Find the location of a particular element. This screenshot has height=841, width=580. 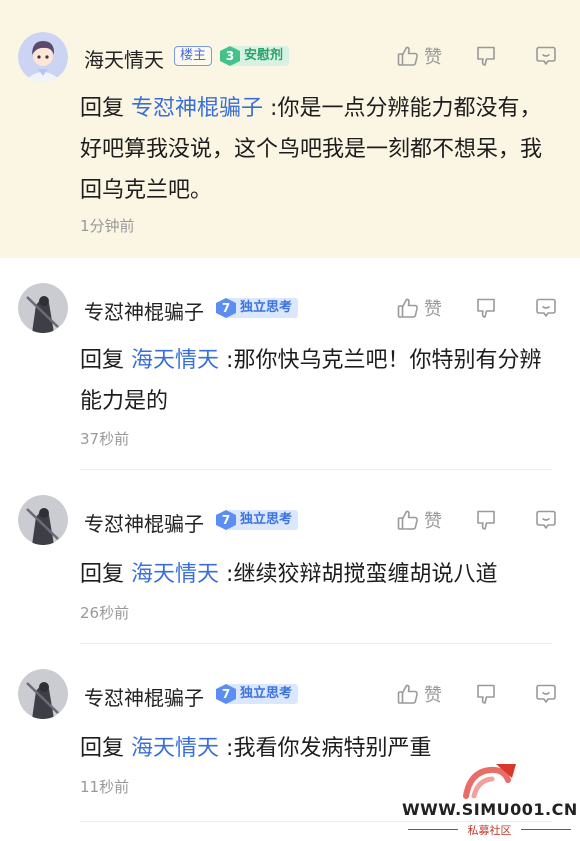

comment-time: 26秒前 is located at coordinates (105, 613).